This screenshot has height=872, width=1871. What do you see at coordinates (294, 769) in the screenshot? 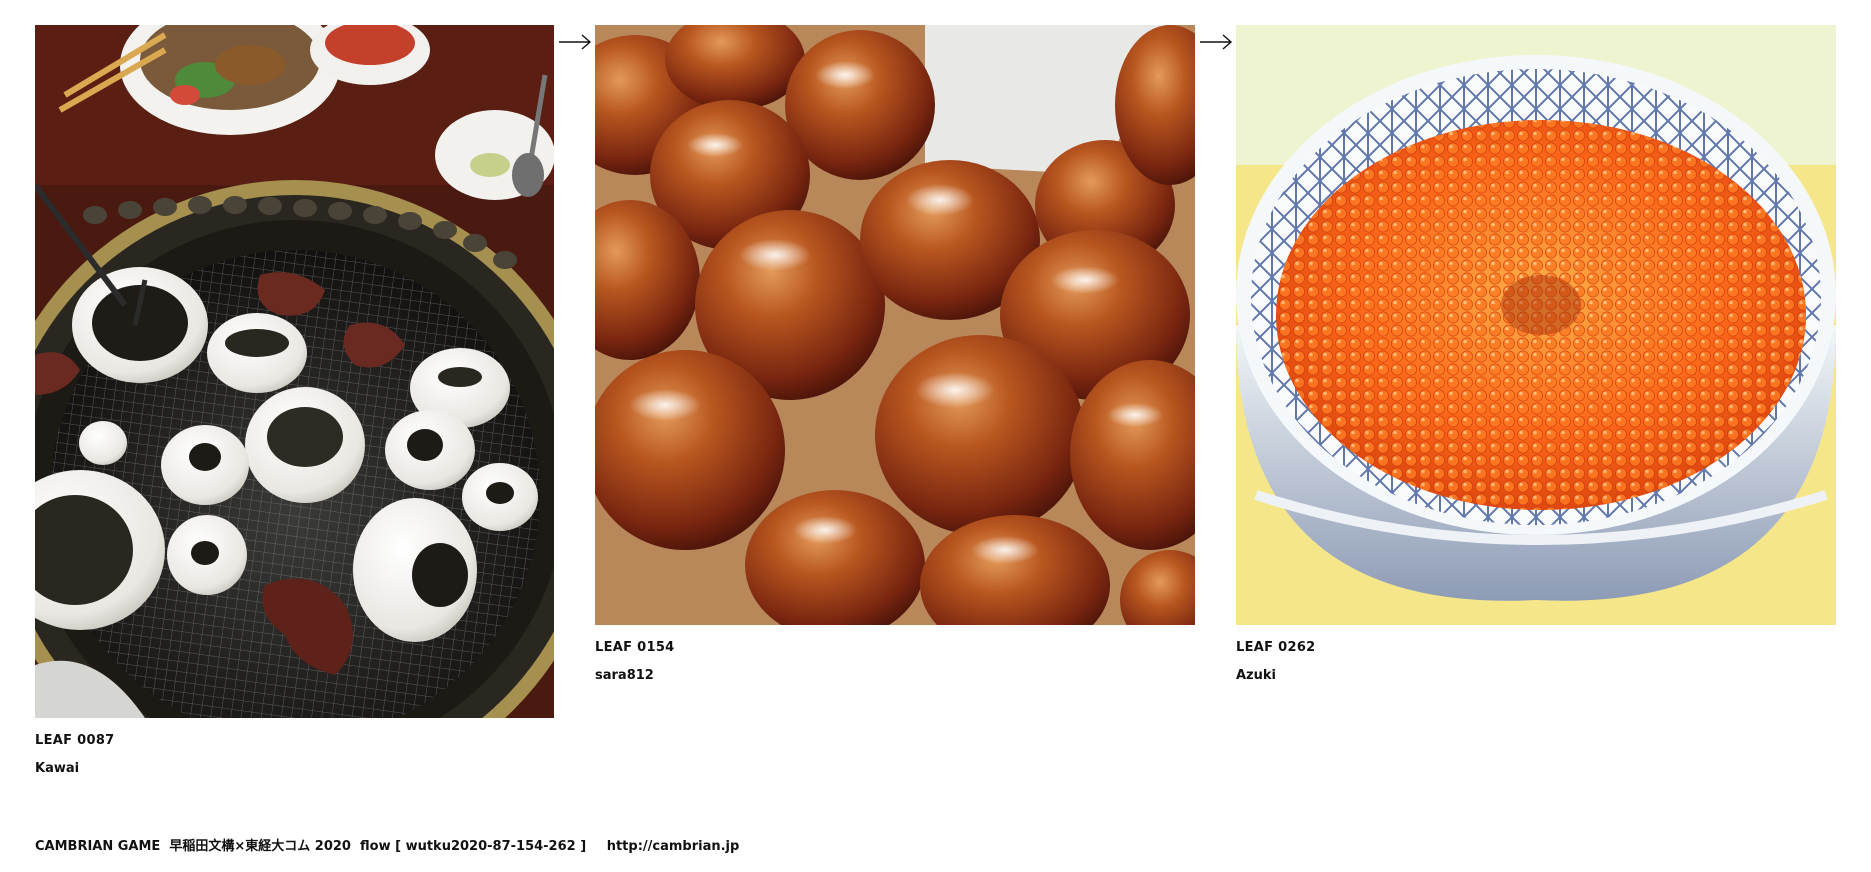
I see `leaf-author: Kawai` at bounding box center [294, 769].